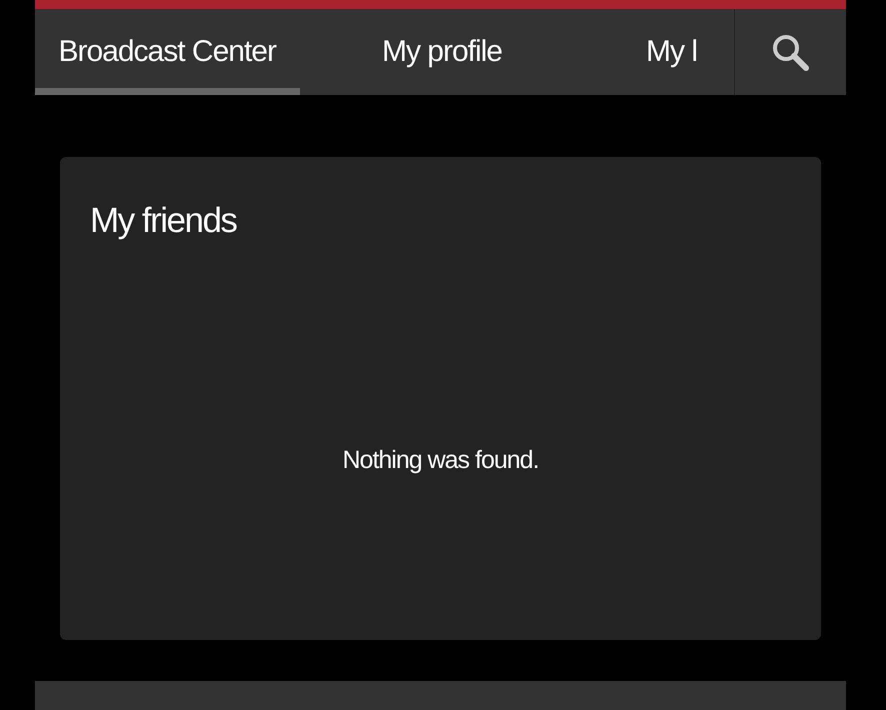 The width and height of the screenshot is (886, 710). Describe the element at coordinates (442, 52) in the screenshot. I see `nav-tab: My profile` at that location.